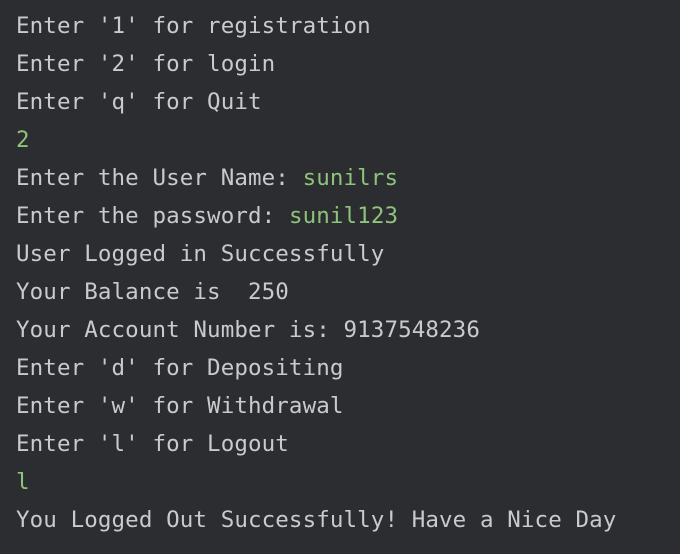  Describe the element at coordinates (159, 178) in the screenshot. I see `output-text: Enter the User Name:` at that location.